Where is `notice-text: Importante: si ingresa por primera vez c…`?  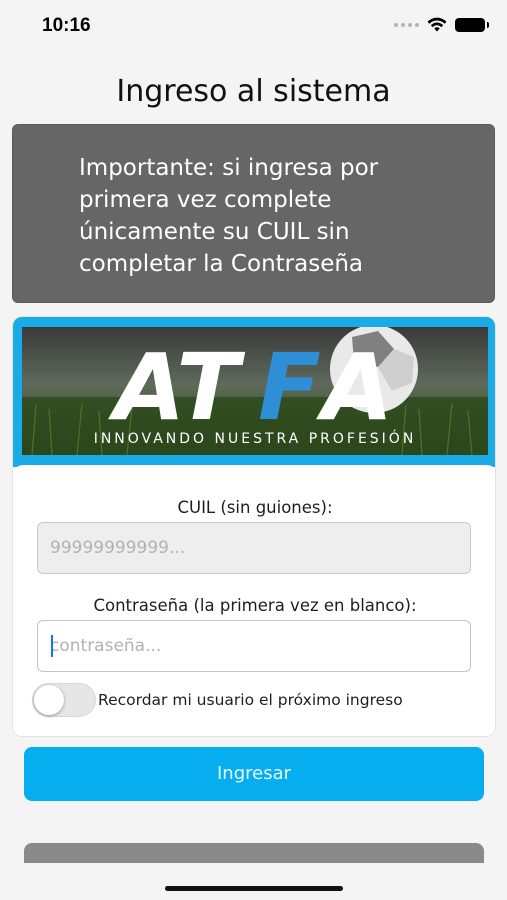 notice-text: Importante: si ingresa por primera vez c… is located at coordinates (229, 216).